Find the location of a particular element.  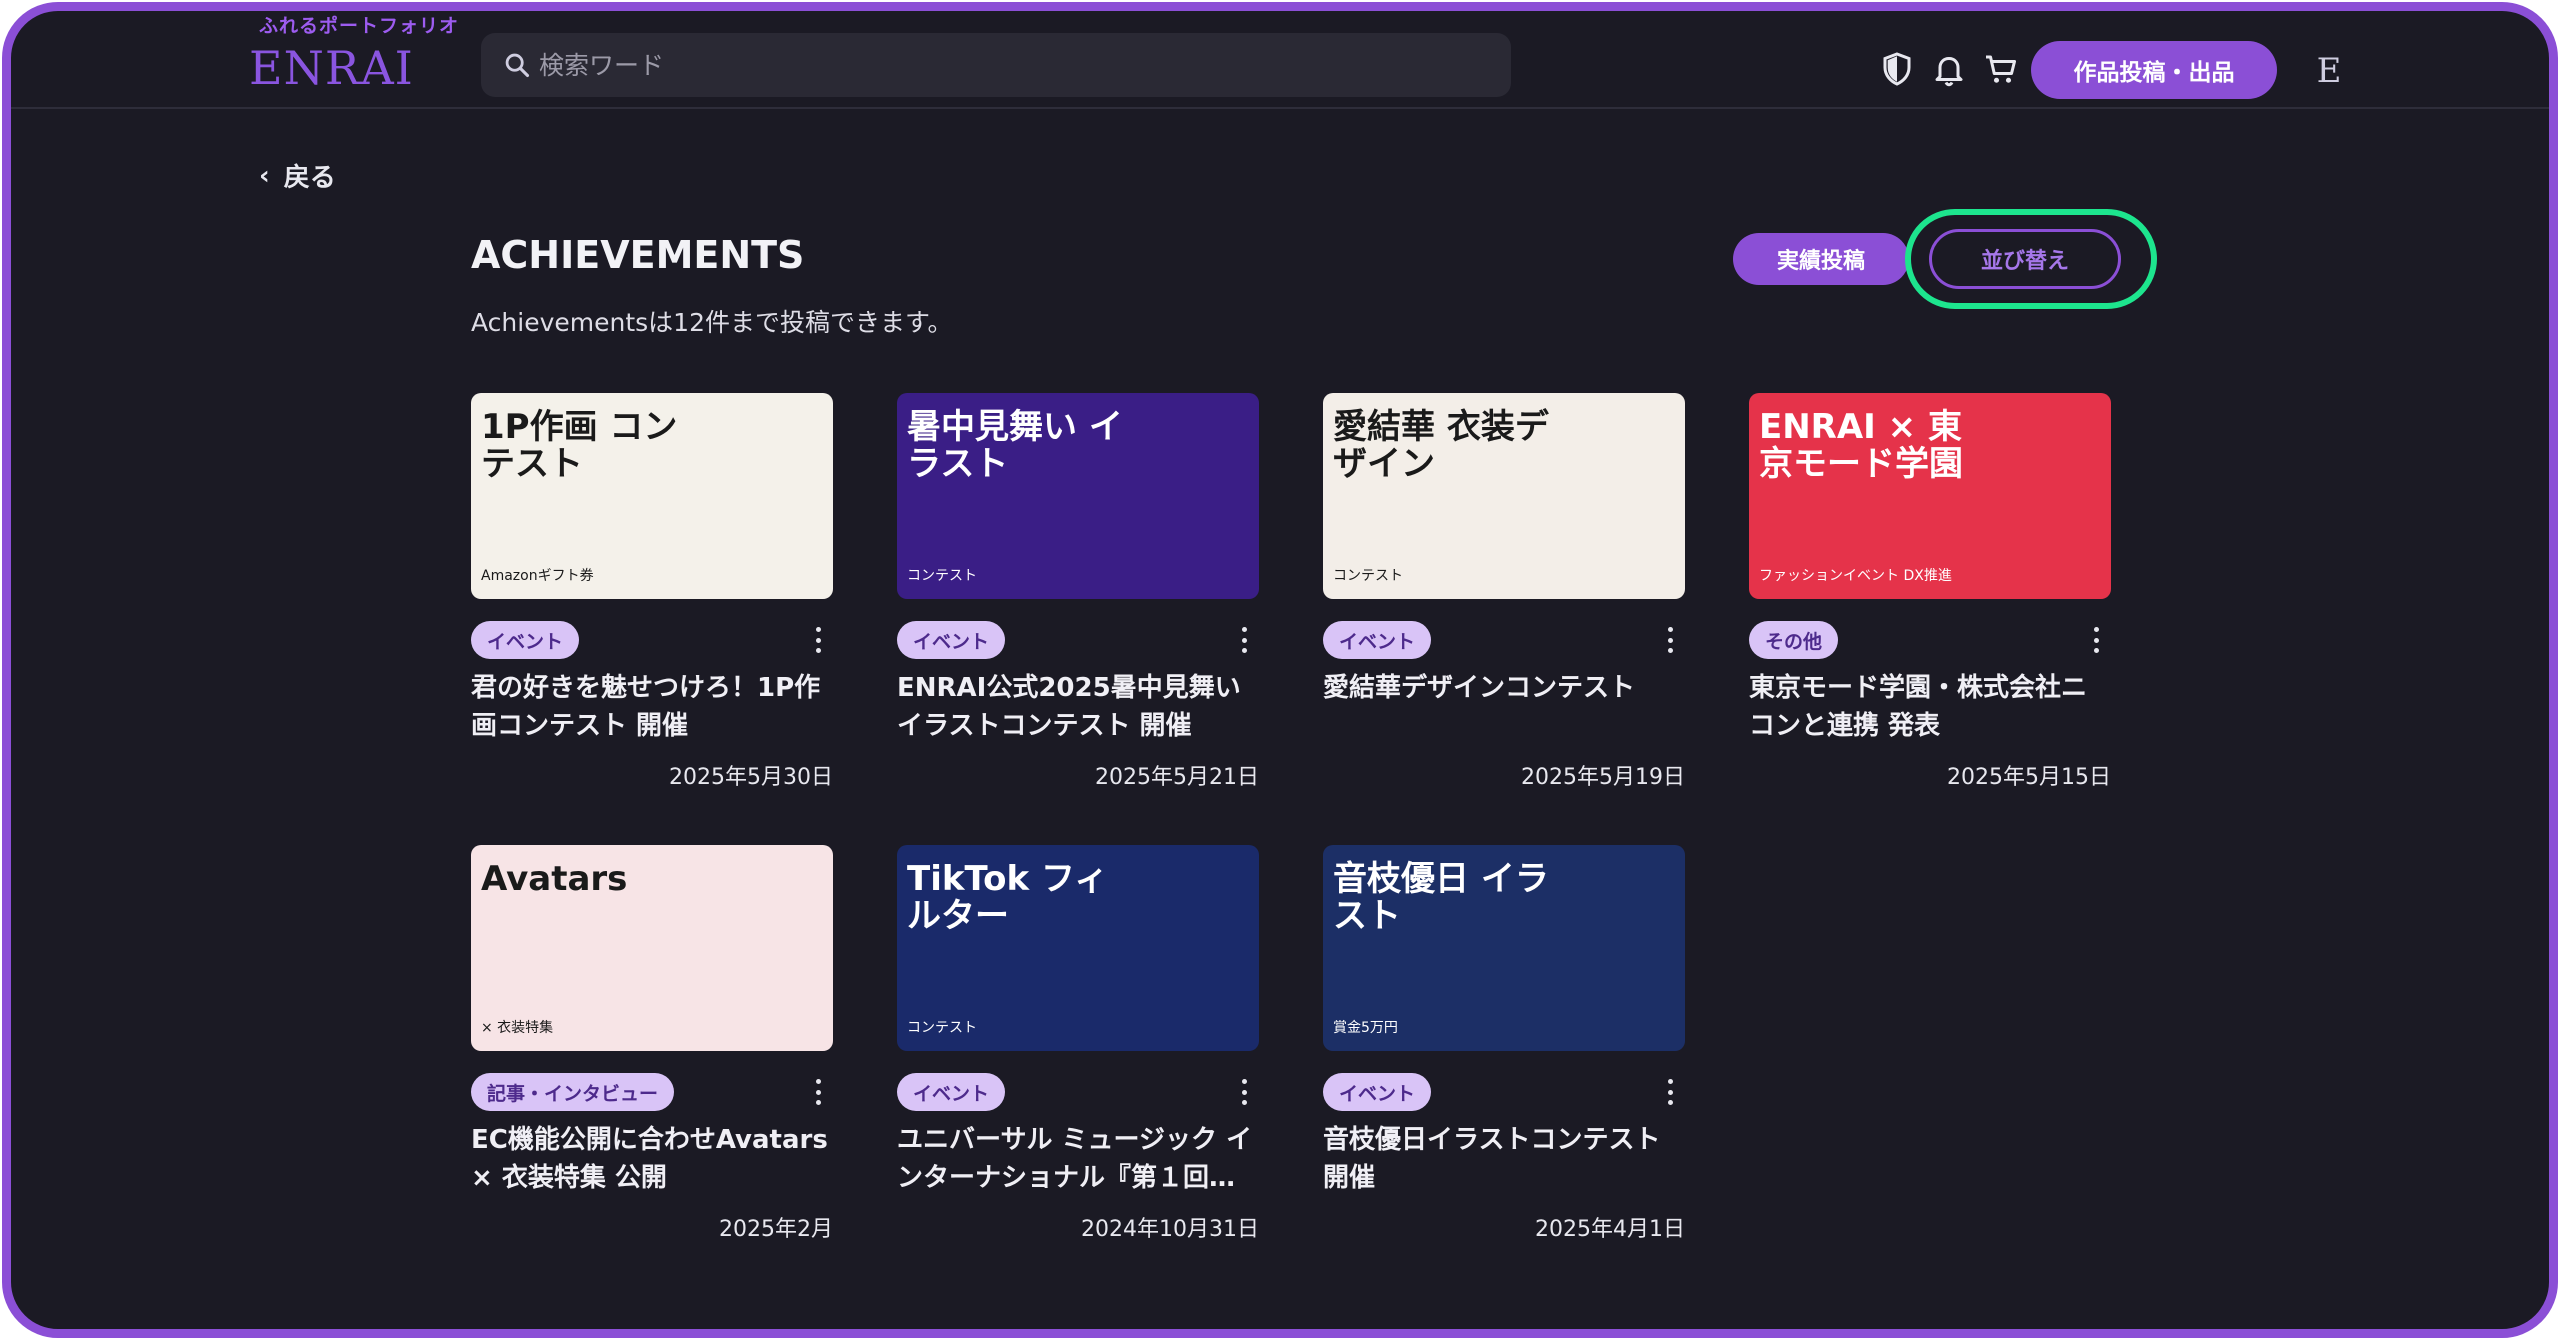

thumbnail-headline: 愛結華 衣装デザイン is located at coordinates (1441, 446).